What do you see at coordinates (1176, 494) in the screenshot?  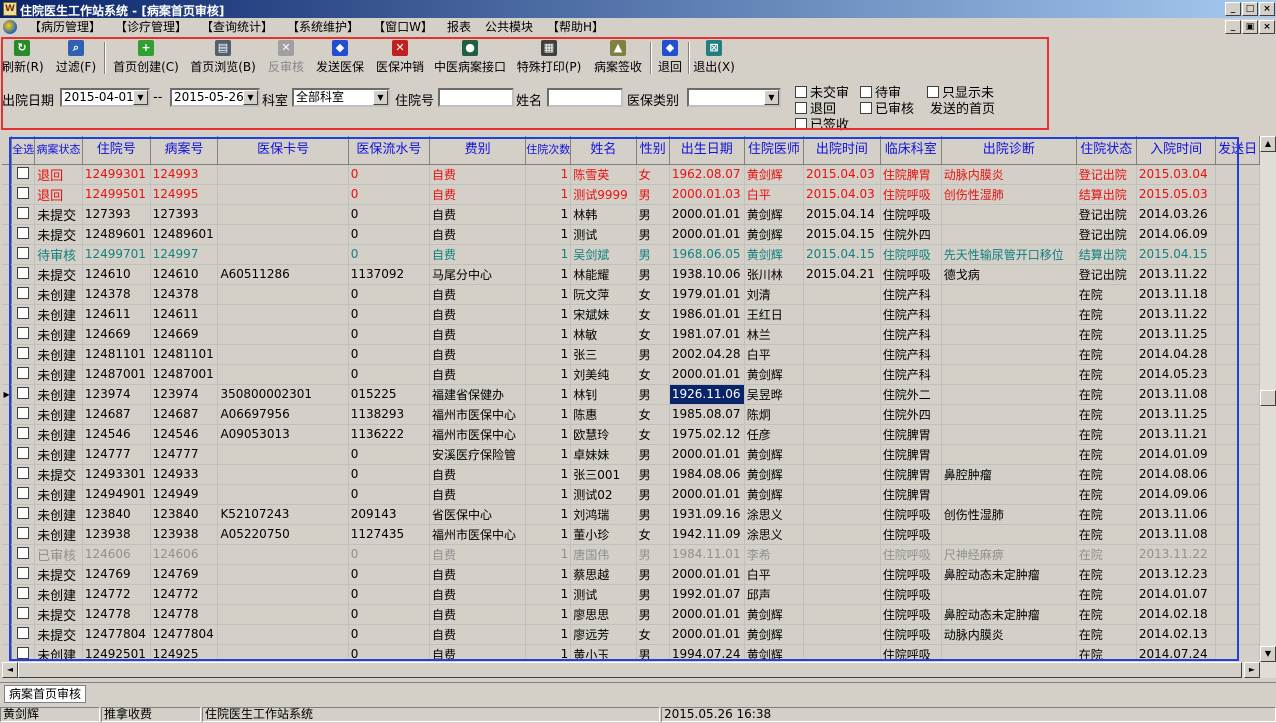 I see `cell-admit: 2014.09.06` at bounding box center [1176, 494].